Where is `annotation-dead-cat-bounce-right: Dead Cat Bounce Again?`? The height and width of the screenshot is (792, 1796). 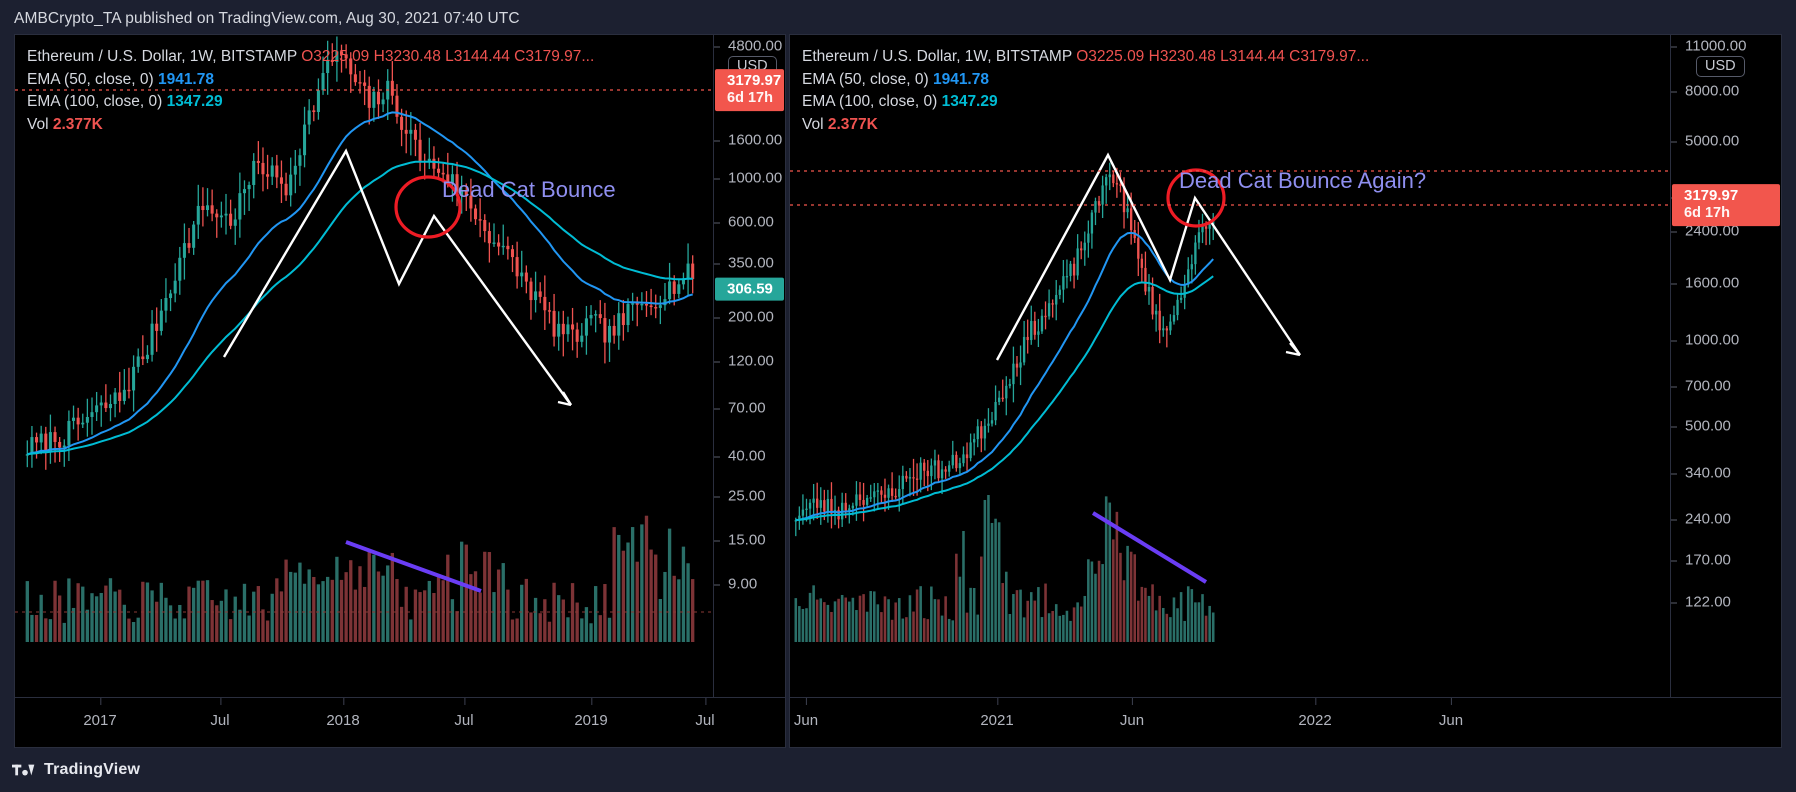
annotation-dead-cat-bounce-right: Dead Cat Bounce Again? is located at coordinates (1303, 180).